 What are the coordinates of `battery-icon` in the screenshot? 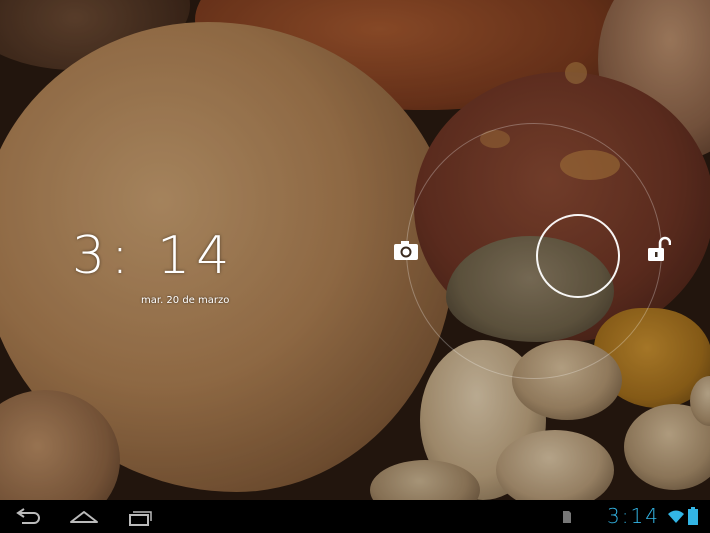 It's located at (693, 516).